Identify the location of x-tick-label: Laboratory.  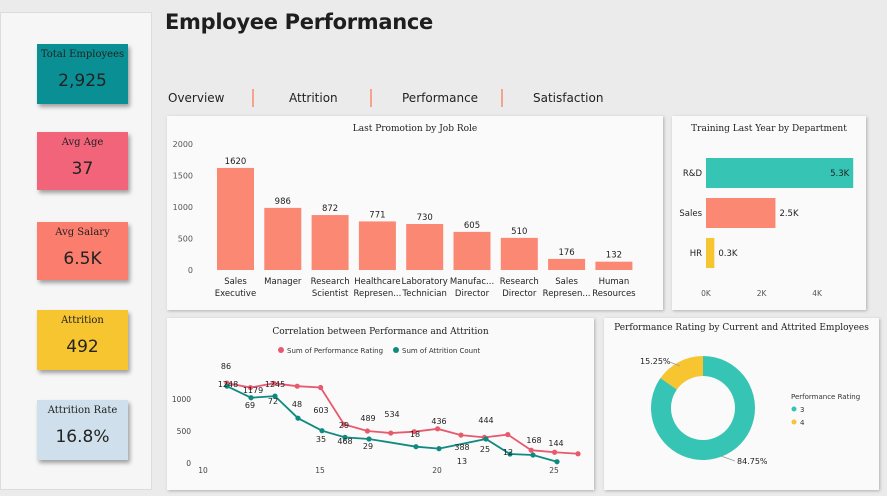
(425, 282).